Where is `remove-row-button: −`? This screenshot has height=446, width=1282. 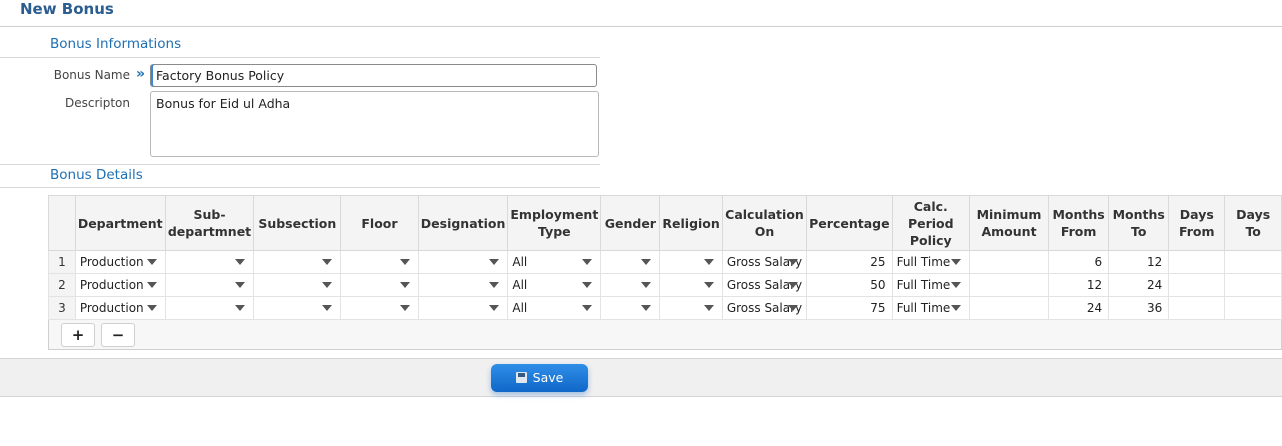
remove-row-button: − is located at coordinates (118, 335).